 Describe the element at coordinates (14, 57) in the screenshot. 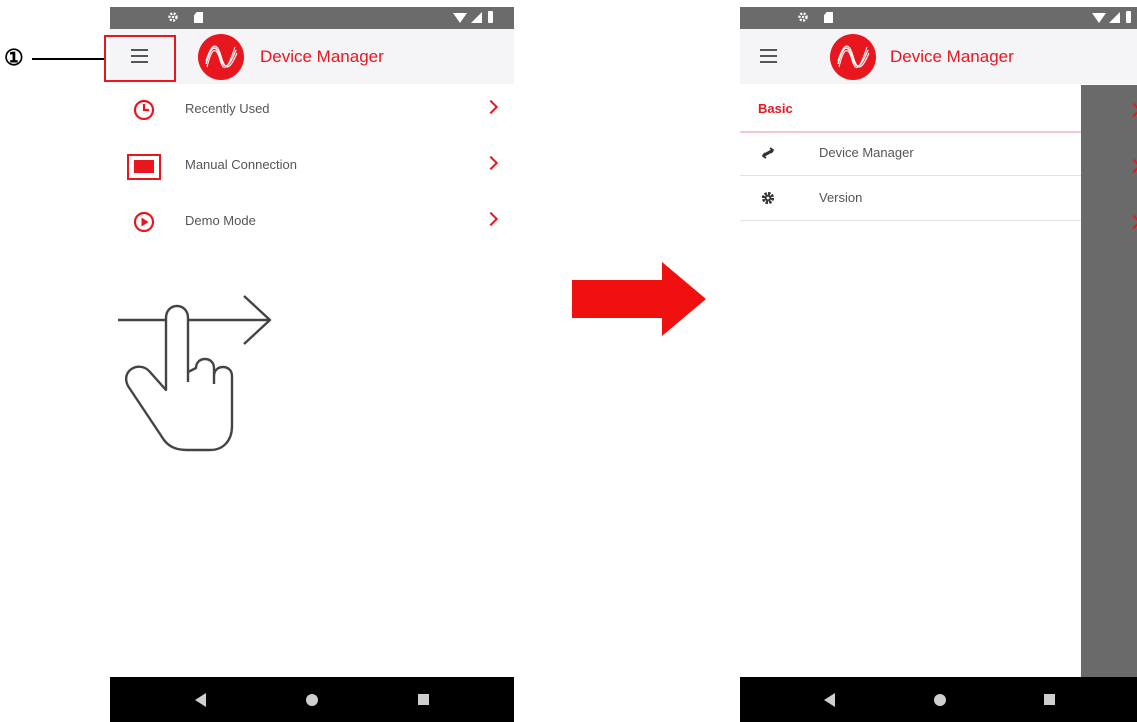

I see `step-number-callout: ①` at that location.